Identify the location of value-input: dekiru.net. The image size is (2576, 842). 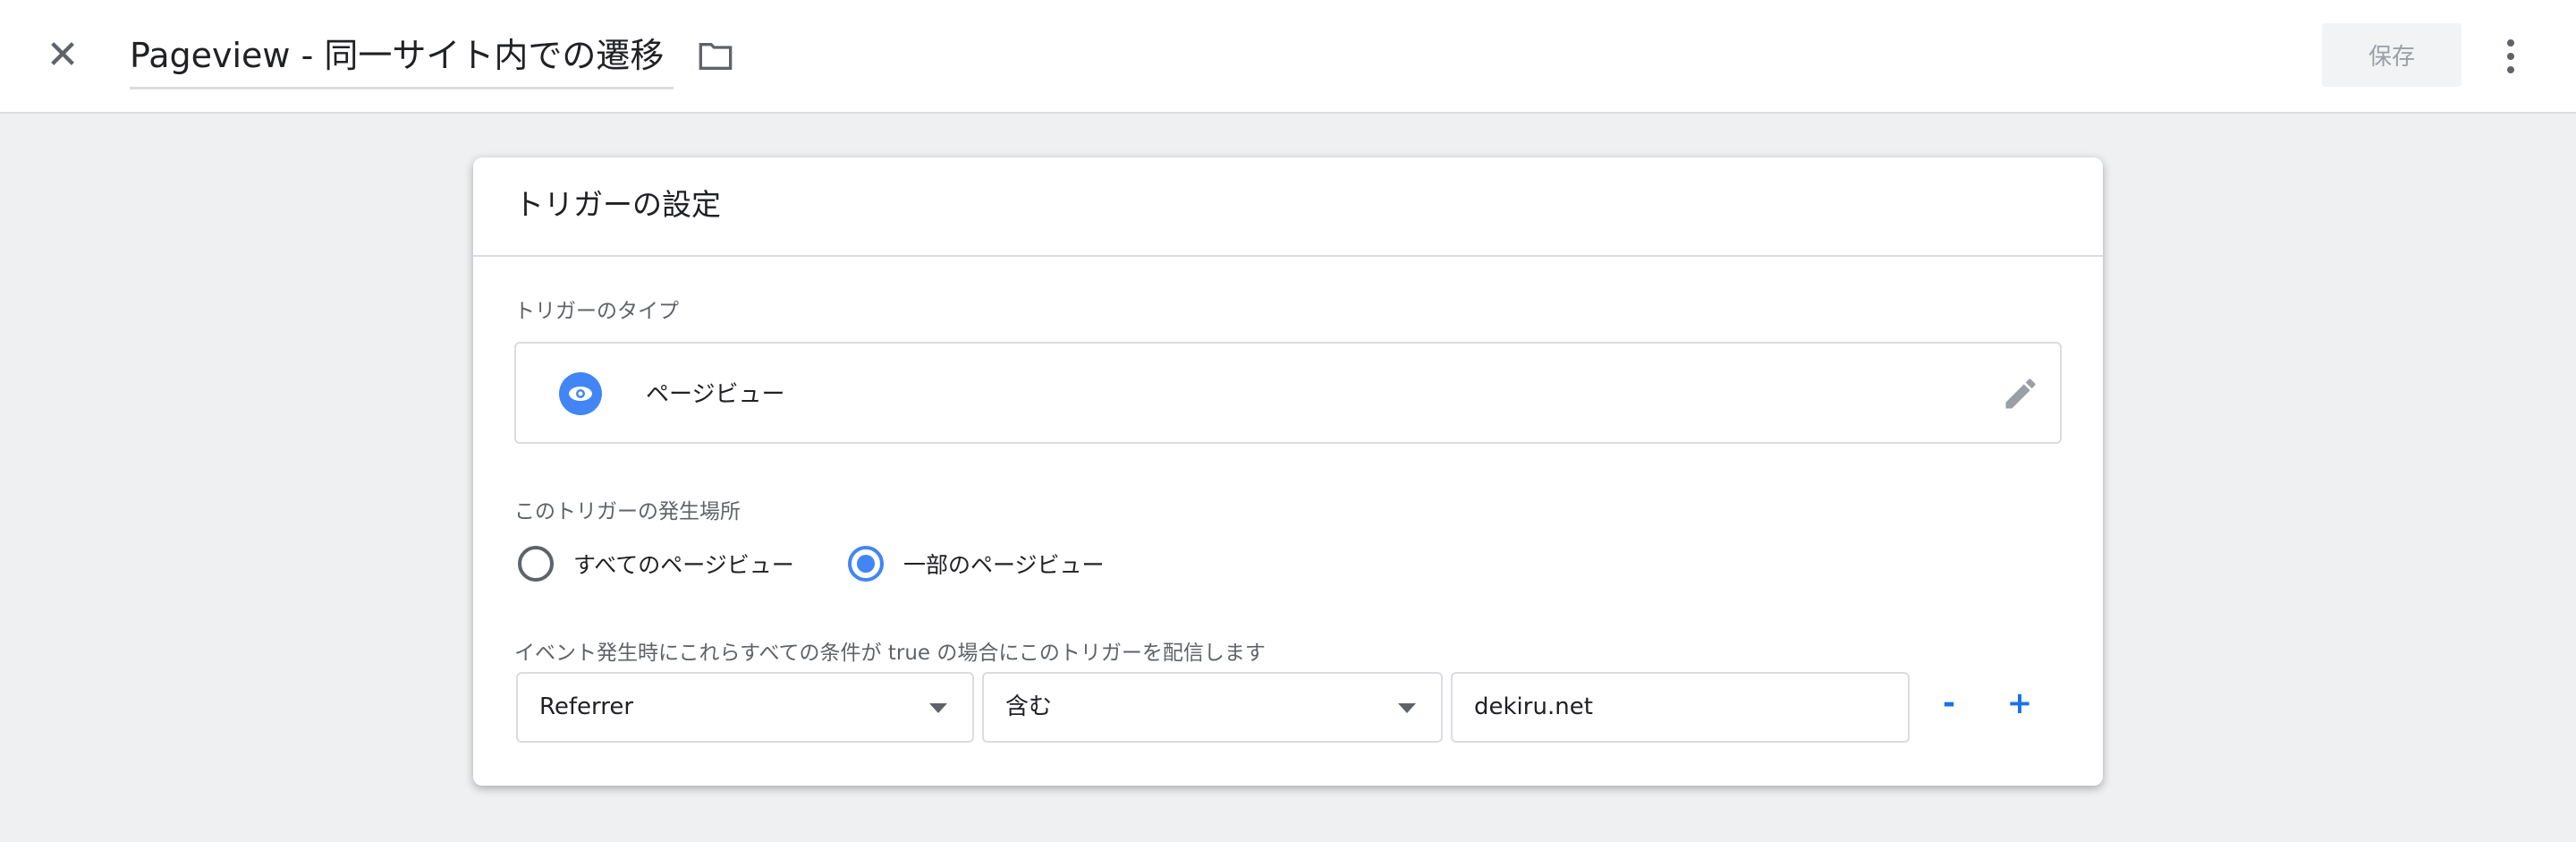
(1680, 708).